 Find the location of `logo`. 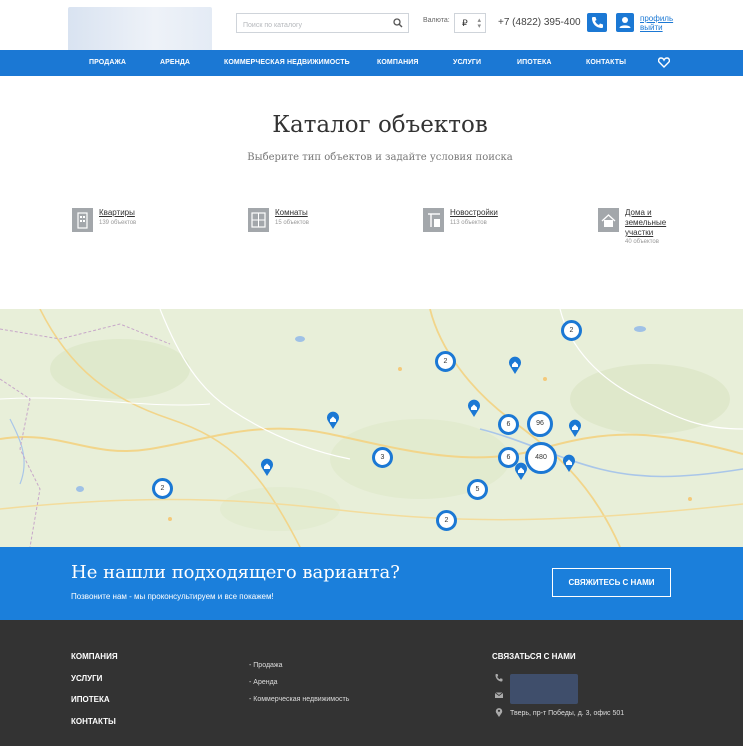

logo is located at coordinates (140, 29).